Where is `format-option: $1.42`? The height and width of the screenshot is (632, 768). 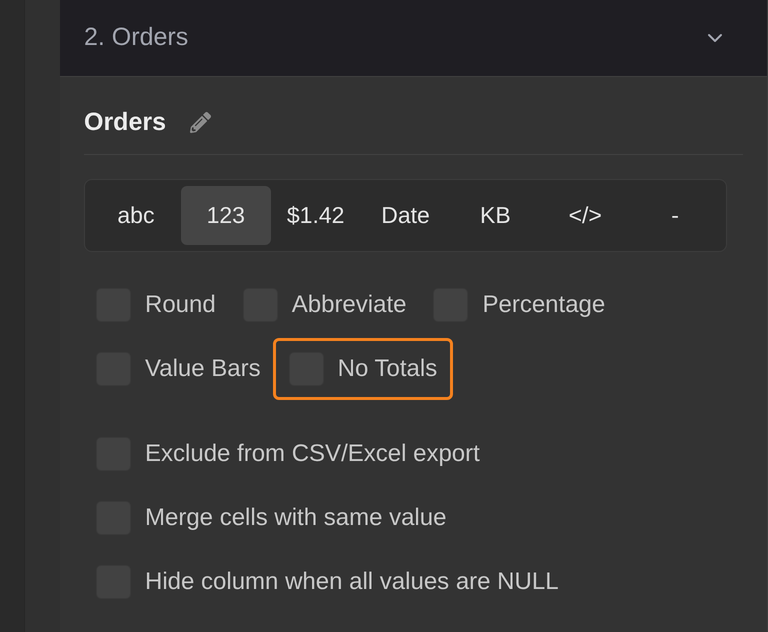
format-option: $1.42 is located at coordinates (315, 215).